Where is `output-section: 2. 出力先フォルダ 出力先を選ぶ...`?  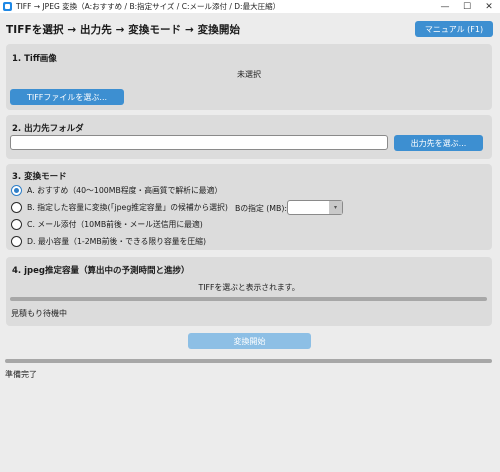
output-section: 2. 出力先フォルダ 出力先を選ぶ... is located at coordinates (249, 137).